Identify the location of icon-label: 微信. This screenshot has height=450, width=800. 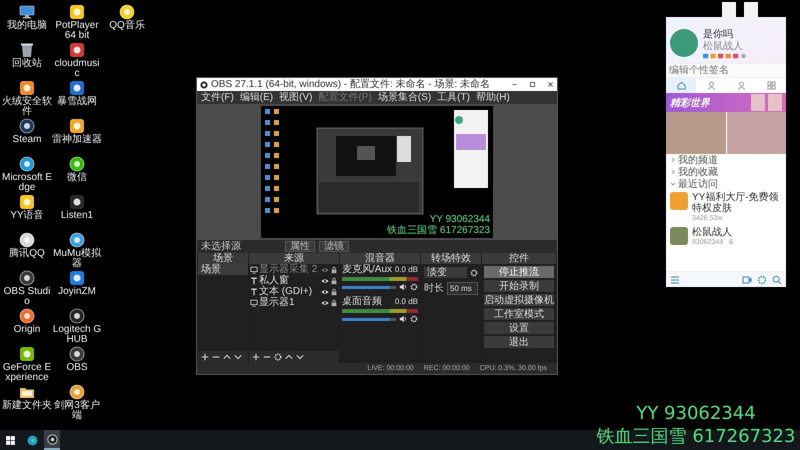
(77, 178).